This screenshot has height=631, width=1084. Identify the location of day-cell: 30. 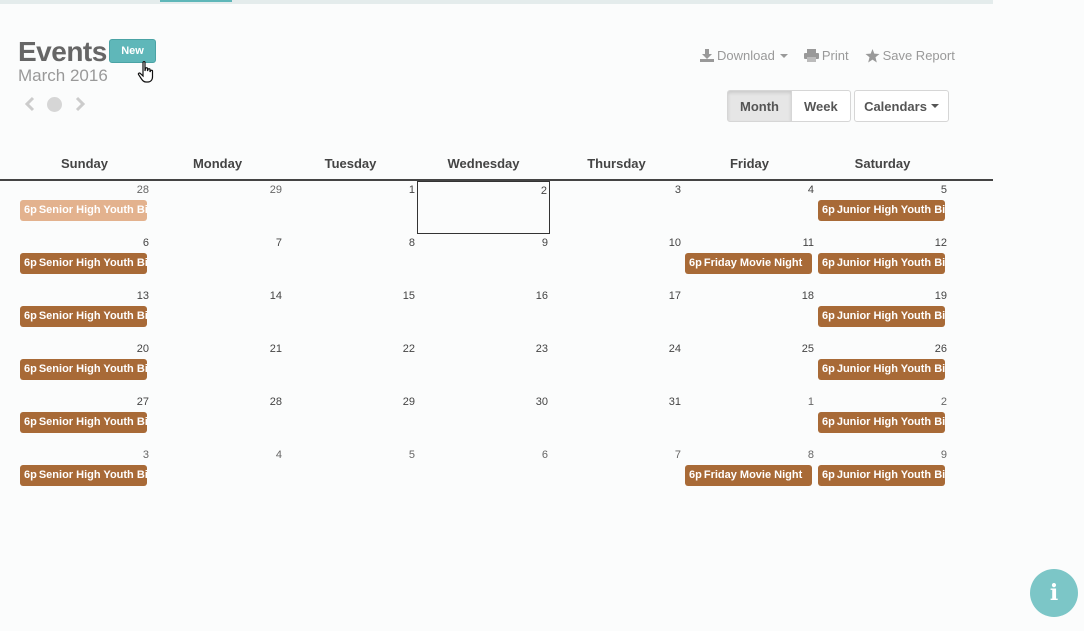
(483, 419).